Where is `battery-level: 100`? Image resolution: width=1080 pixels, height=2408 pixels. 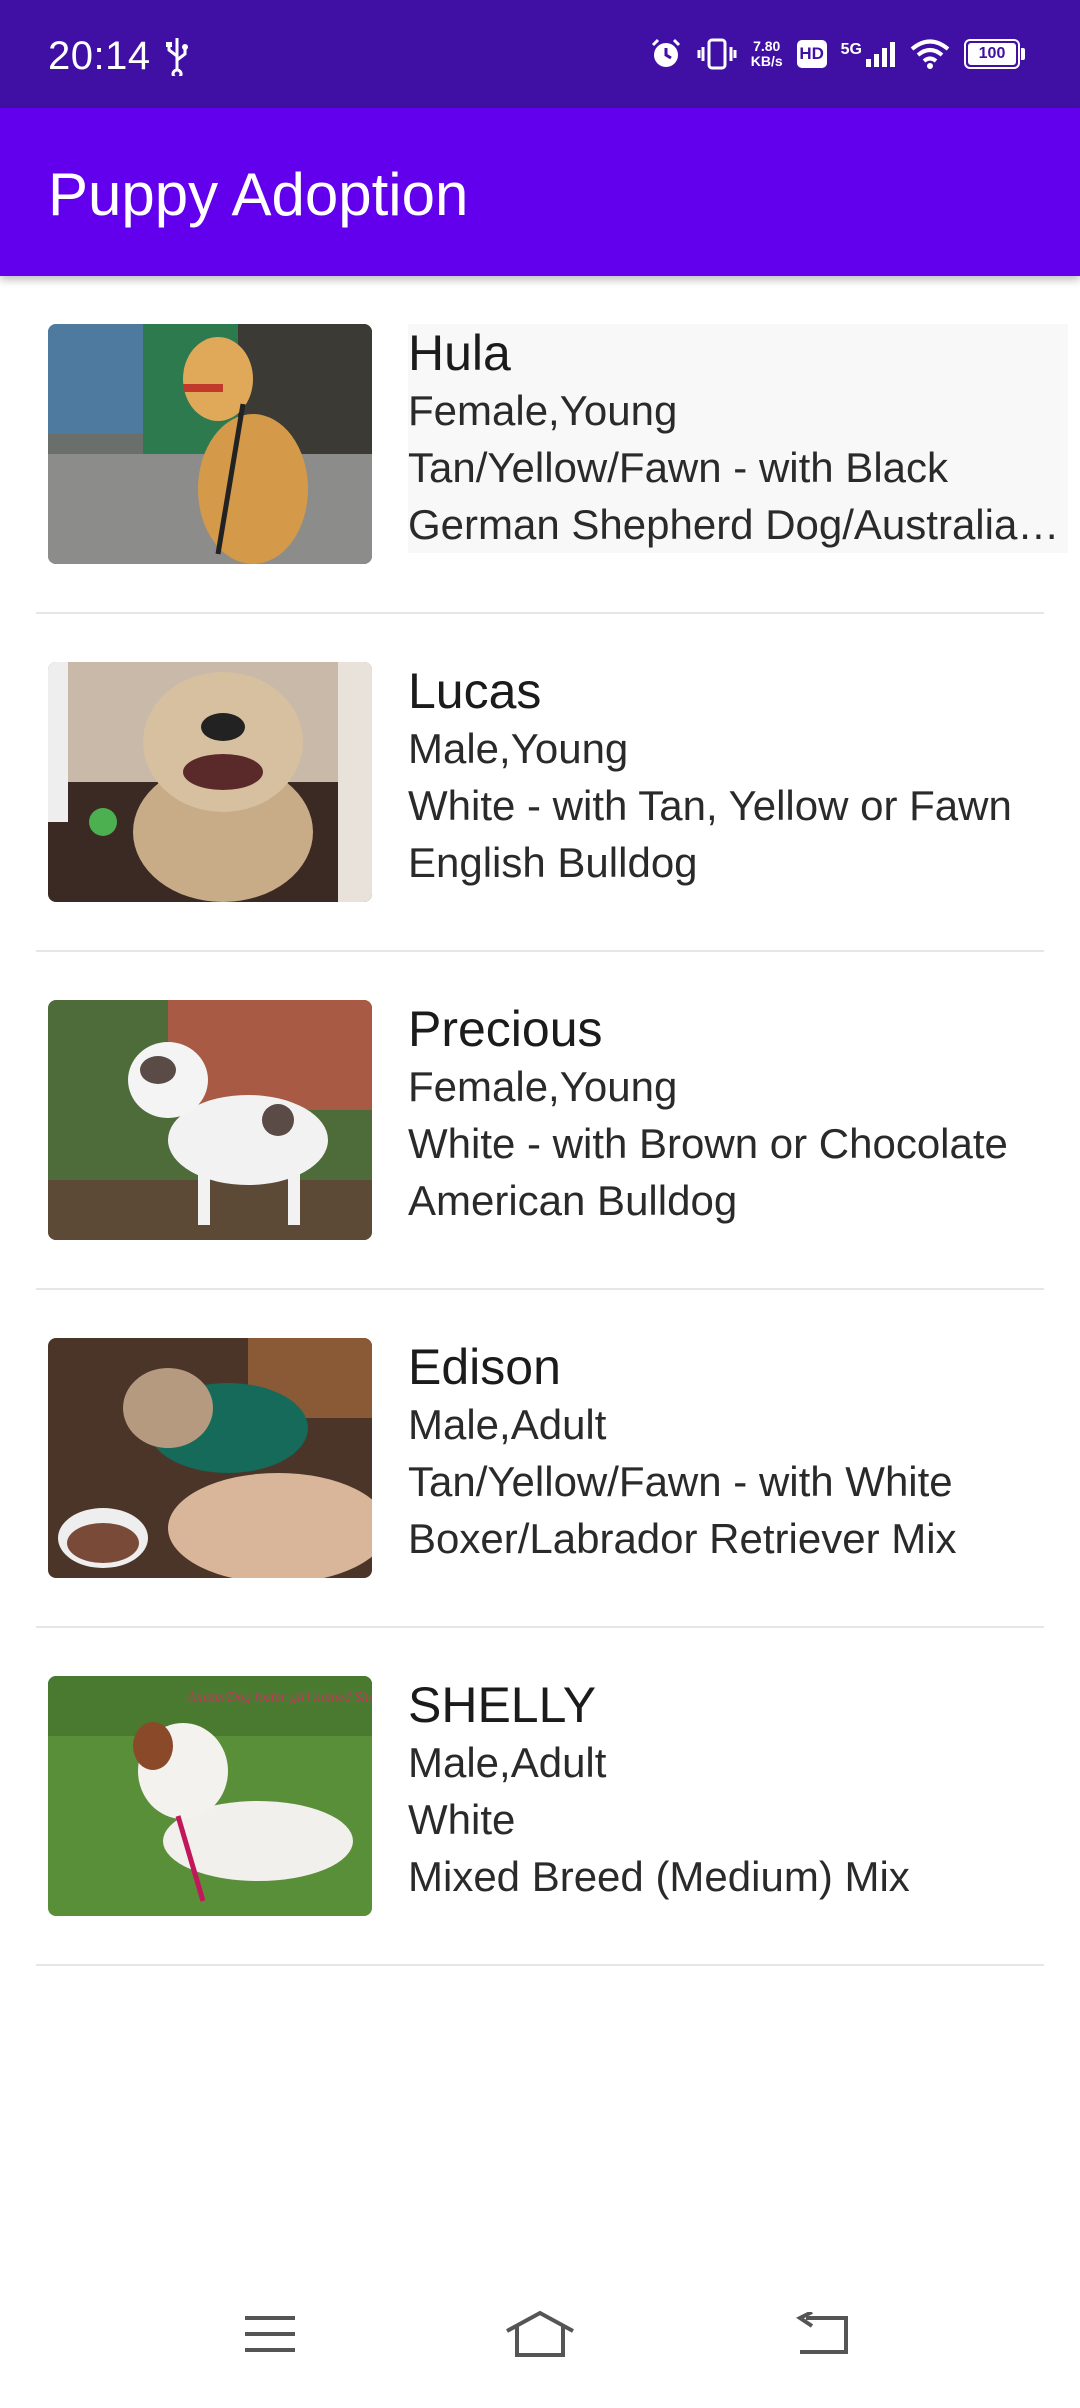
battery-level: 100 is located at coordinates (992, 53).